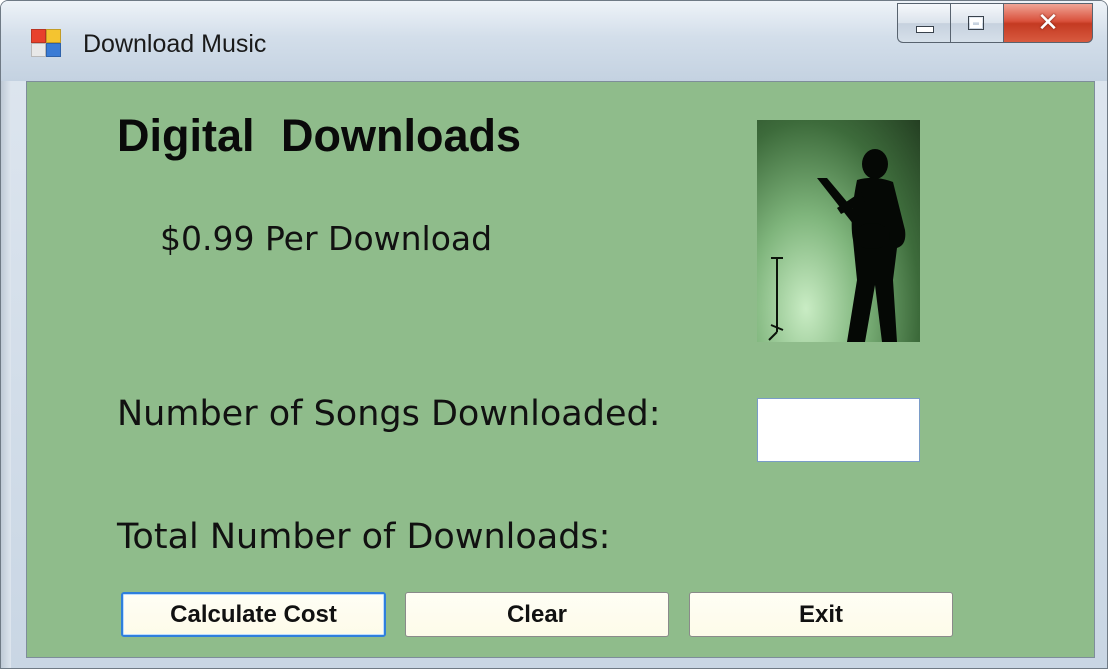 The width and height of the screenshot is (1108, 669). Describe the element at coordinates (175, 44) in the screenshot. I see `window-title: Download Music` at that location.